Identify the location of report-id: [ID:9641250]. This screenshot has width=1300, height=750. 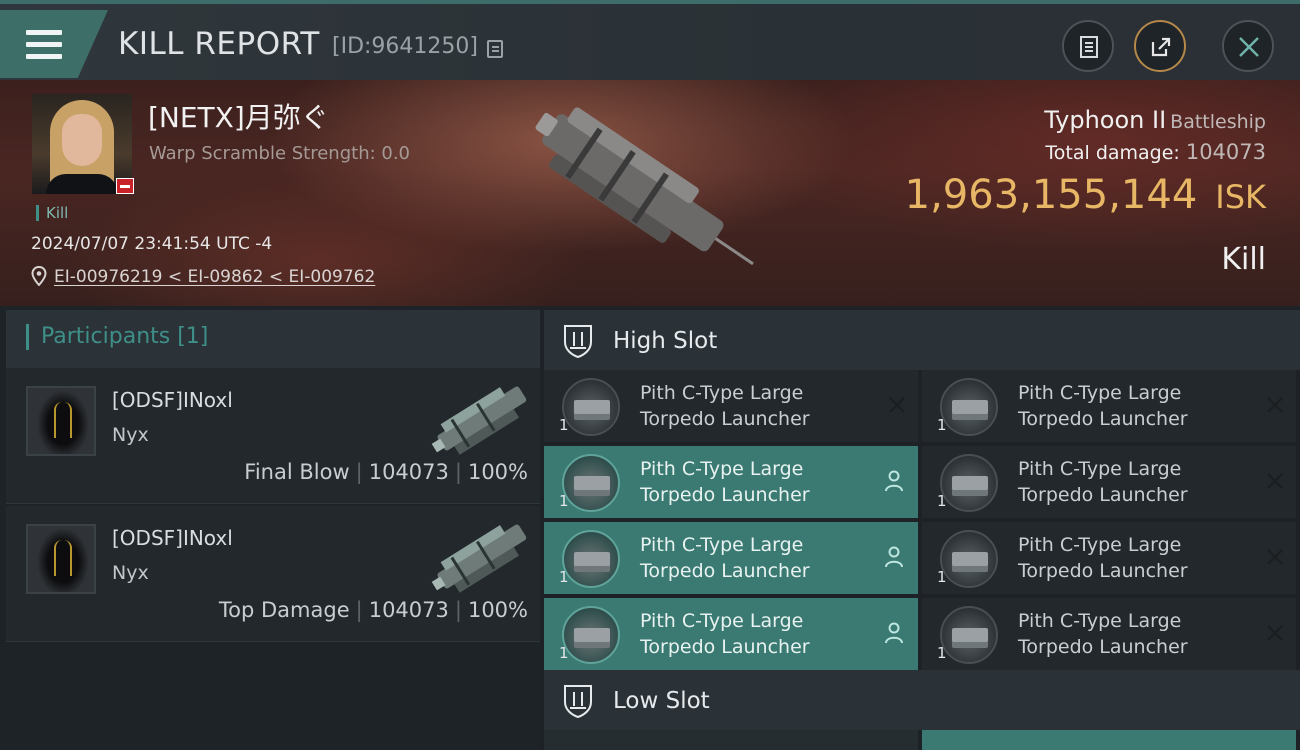
(405, 46).